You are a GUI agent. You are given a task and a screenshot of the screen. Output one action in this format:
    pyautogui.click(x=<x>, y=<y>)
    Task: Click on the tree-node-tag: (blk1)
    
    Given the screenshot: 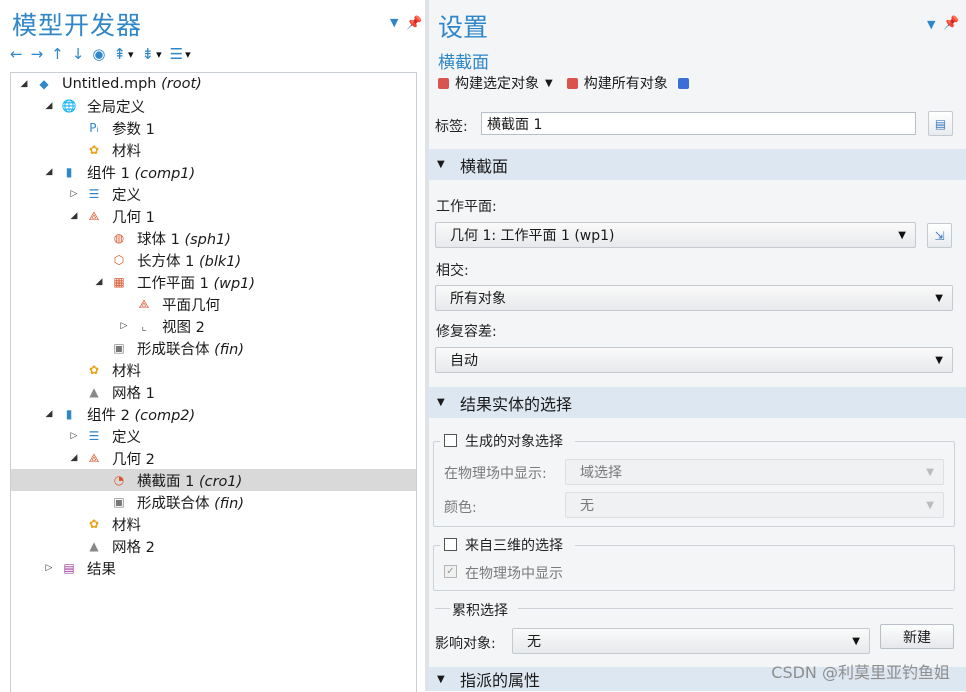 What is the action you would take?
    pyautogui.click(x=218, y=261)
    